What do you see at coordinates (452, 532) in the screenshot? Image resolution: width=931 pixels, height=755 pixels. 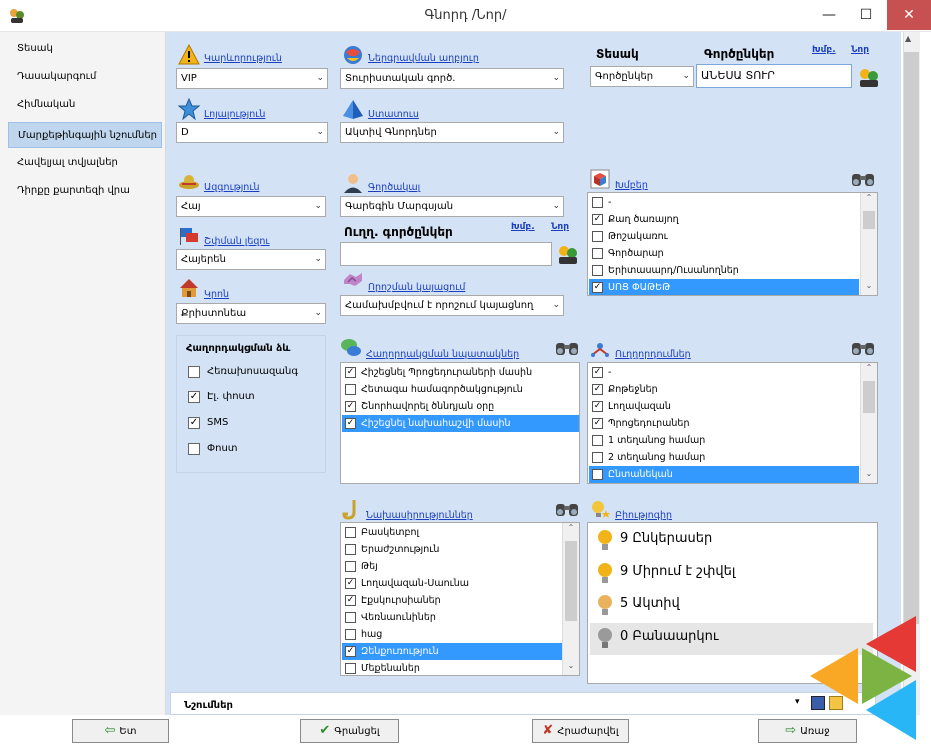 I see `prefs-list-item: Բասկետբոլ` at bounding box center [452, 532].